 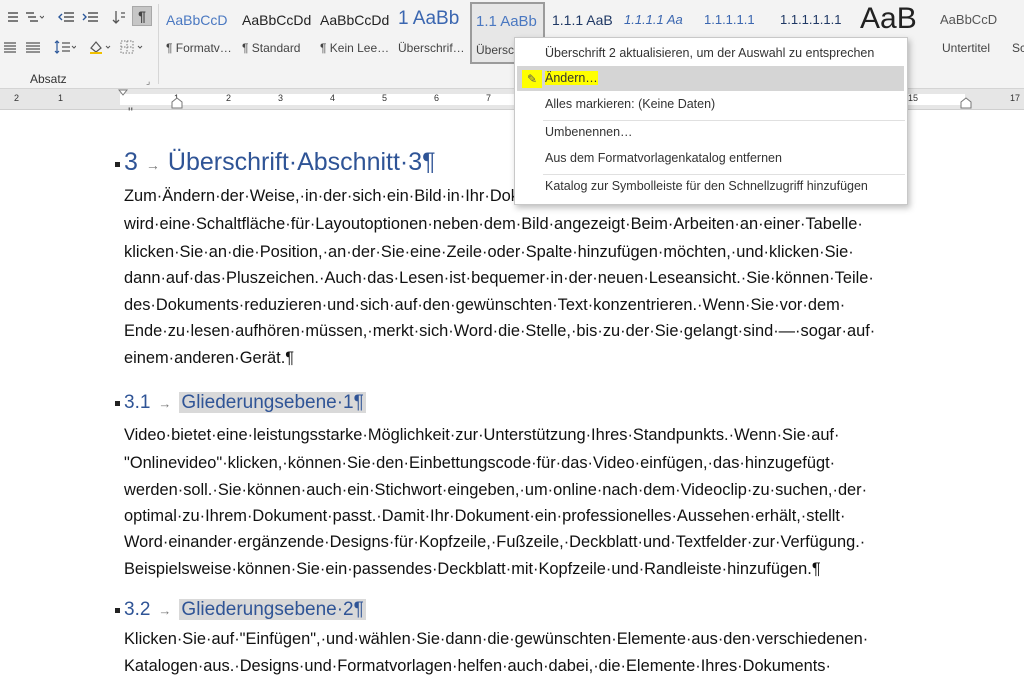 I want to click on heading-number: 3, so click(x=131, y=162).